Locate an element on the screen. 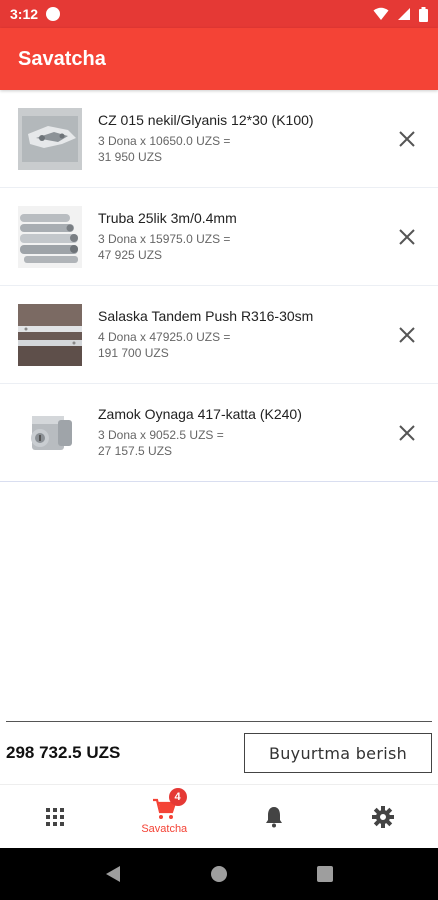 Image resolution: width=438 pixels, height=900 pixels. gear-icon is located at coordinates (383, 816).